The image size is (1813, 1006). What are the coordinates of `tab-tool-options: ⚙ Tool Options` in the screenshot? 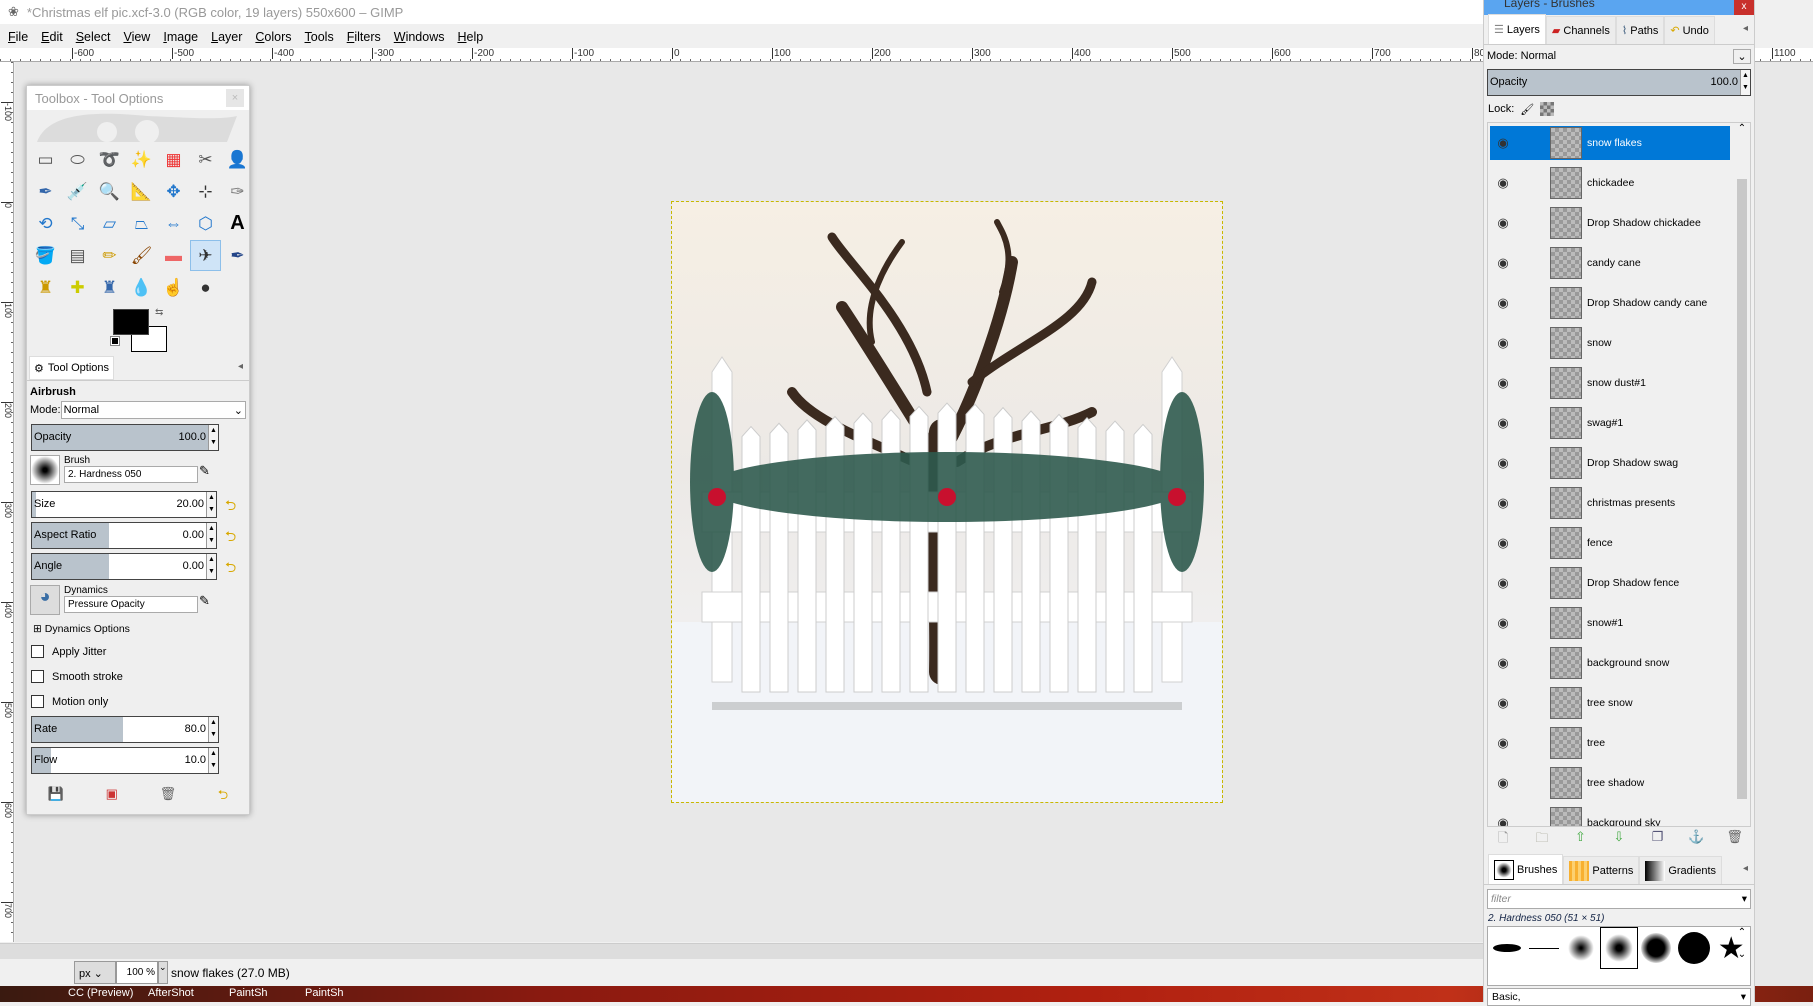 It's located at (72, 368).